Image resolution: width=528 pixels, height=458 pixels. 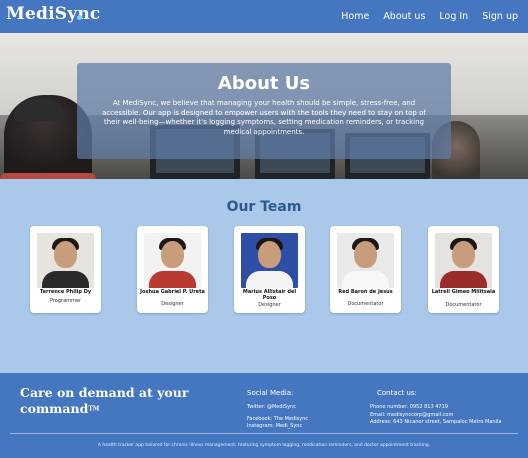 What do you see at coordinates (94, 409) in the screenshot?
I see `trademark-mark: TM` at bounding box center [94, 409].